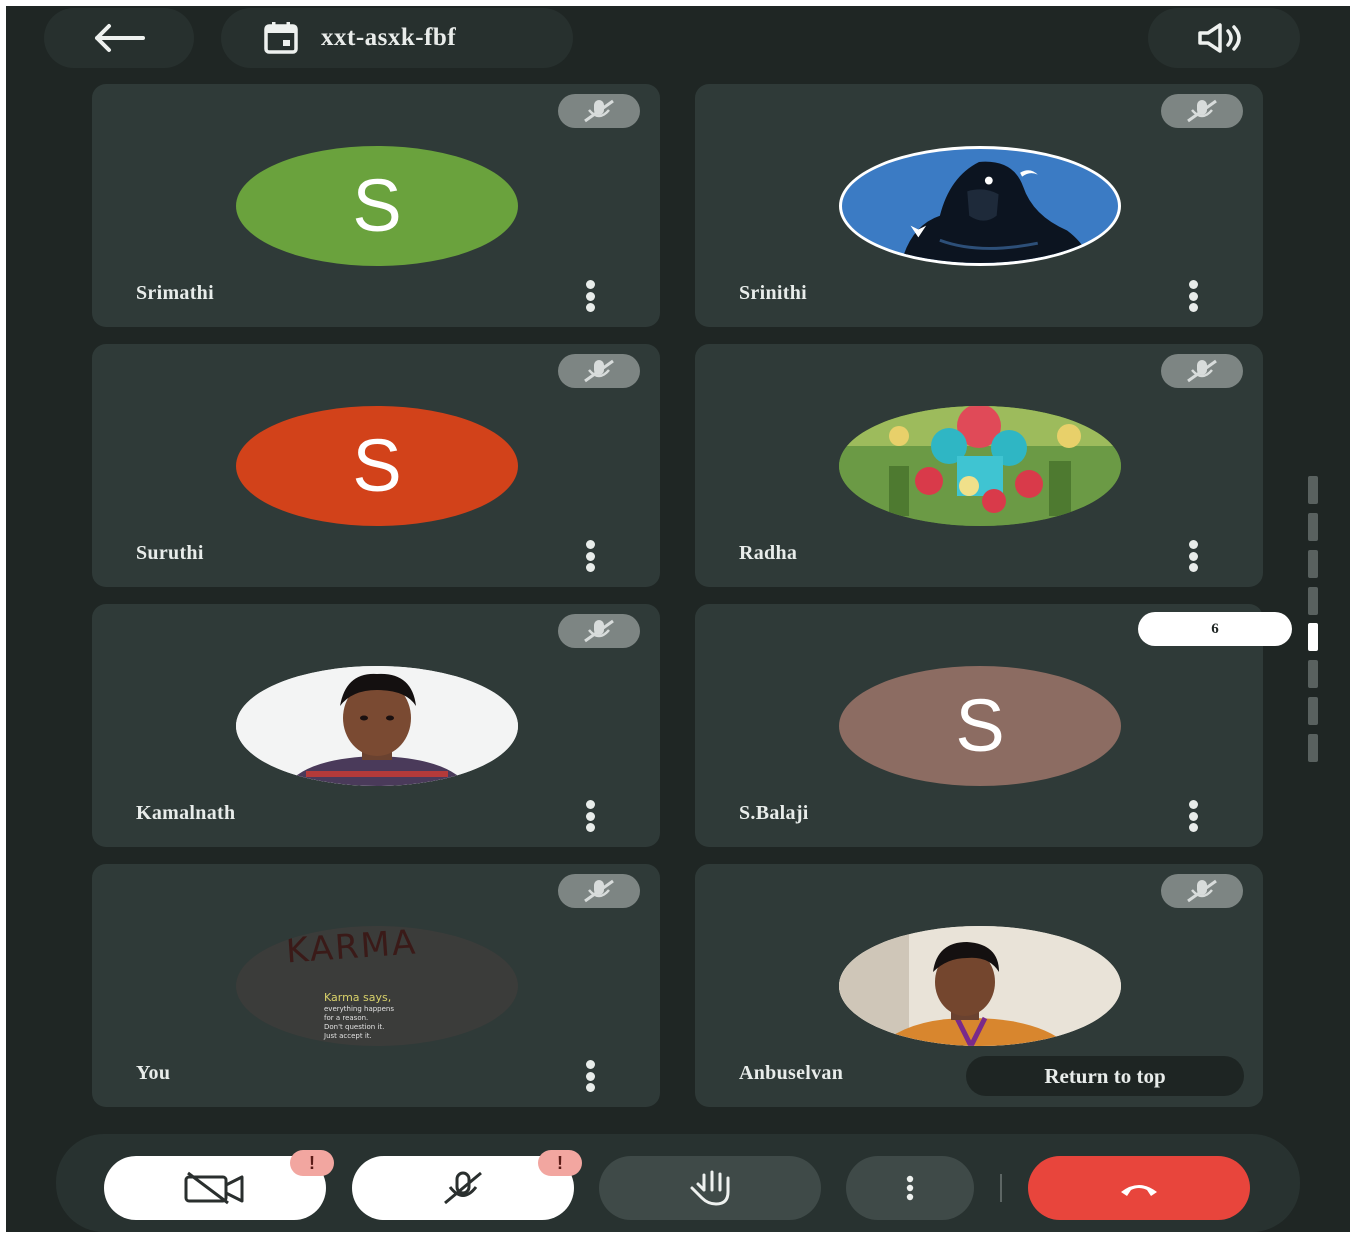 This screenshot has width=1354, height=1234. Describe the element at coordinates (346, 1018) in the screenshot. I see `karma-quote-line: for a reason.` at that location.